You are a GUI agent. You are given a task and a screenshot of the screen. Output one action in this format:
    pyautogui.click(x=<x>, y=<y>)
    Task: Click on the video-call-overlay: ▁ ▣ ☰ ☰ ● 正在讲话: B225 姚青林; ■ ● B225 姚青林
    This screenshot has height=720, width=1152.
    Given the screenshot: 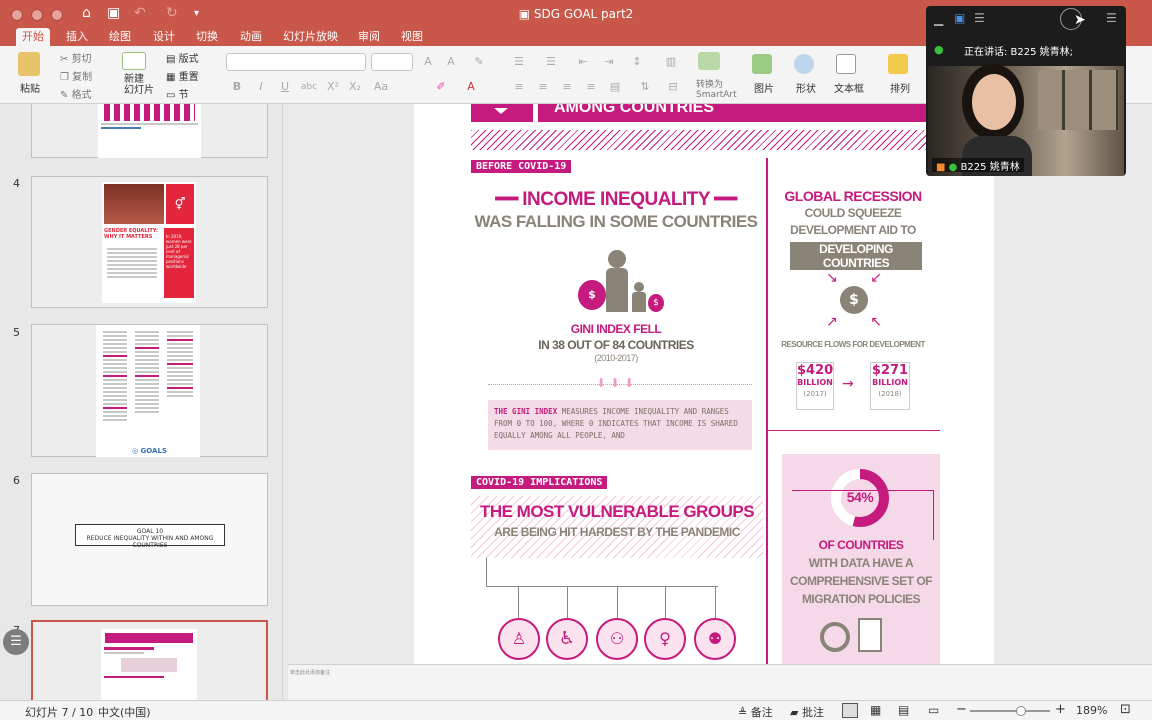 What is the action you would take?
    pyautogui.click(x=1026, y=91)
    